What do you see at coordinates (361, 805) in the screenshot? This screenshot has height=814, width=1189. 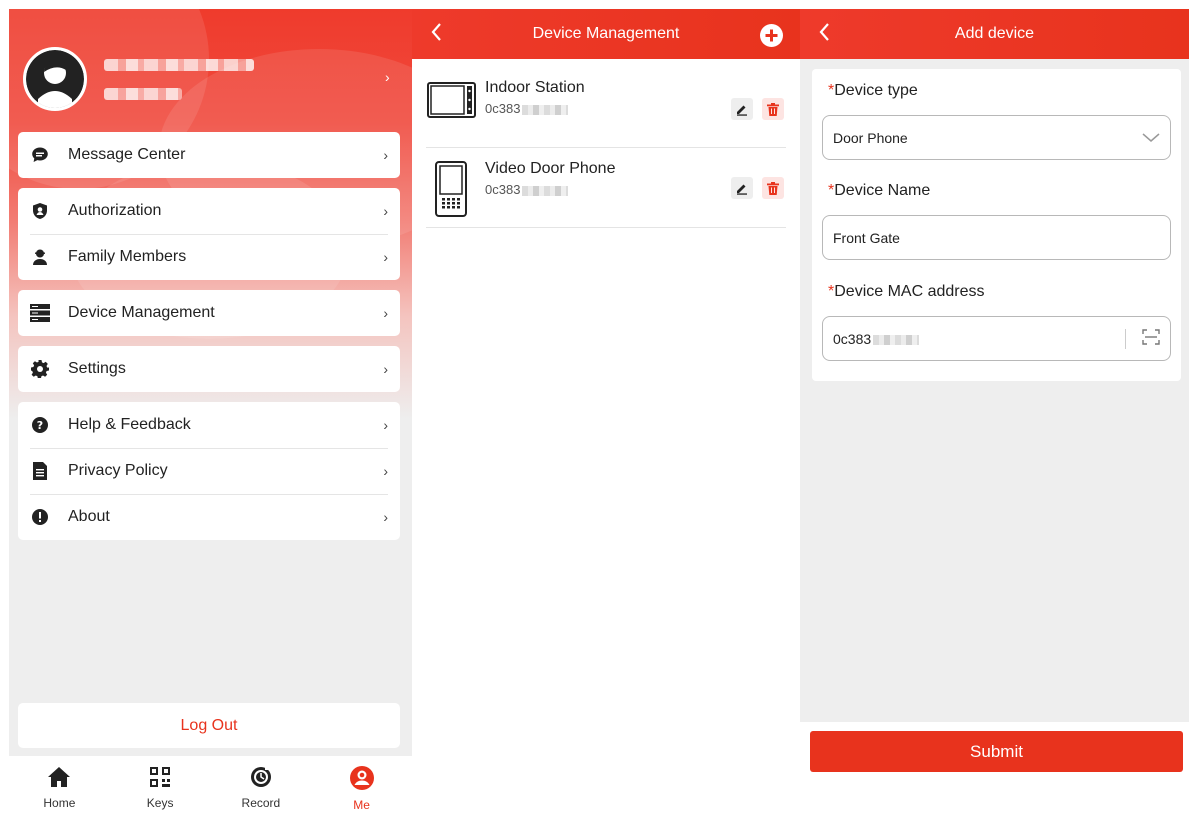 I see `tab-label: Me` at bounding box center [361, 805].